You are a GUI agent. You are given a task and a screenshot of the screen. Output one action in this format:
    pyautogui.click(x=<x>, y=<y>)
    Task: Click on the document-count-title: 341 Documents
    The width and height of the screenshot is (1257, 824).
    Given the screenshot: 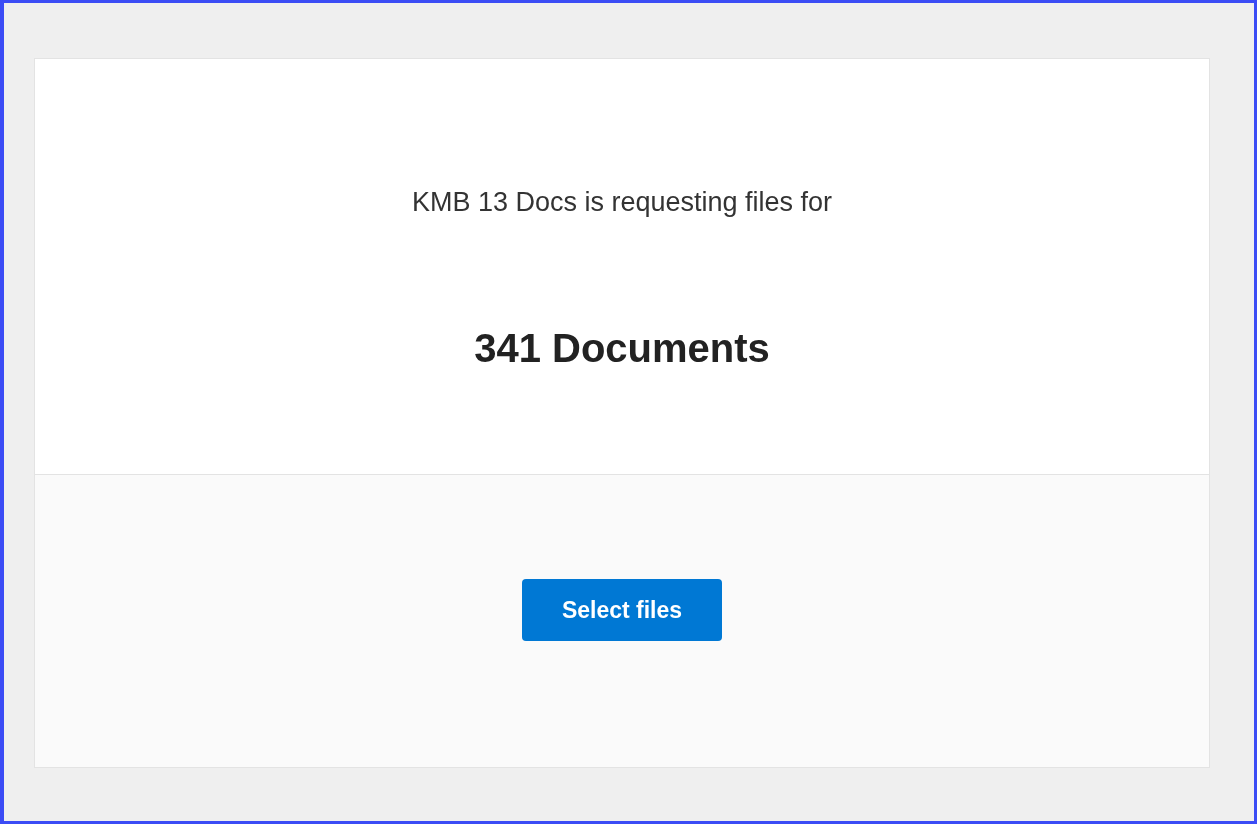 What is the action you would take?
    pyautogui.click(x=622, y=348)
    